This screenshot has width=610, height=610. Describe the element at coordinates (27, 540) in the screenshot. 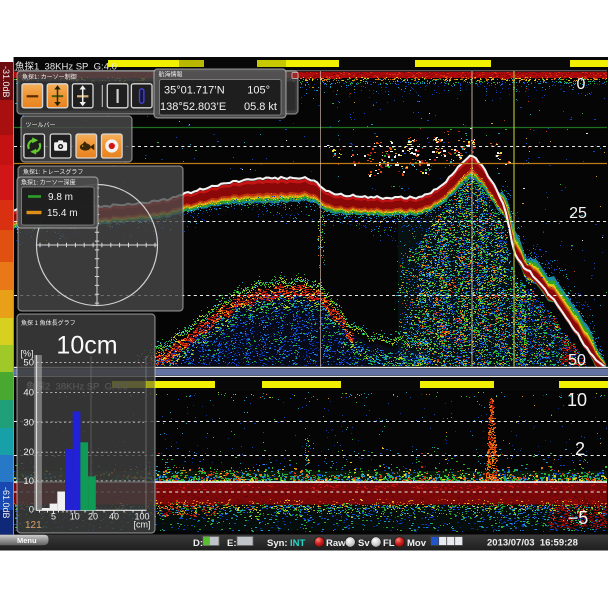

I see `svg-text: Menu` at that location.